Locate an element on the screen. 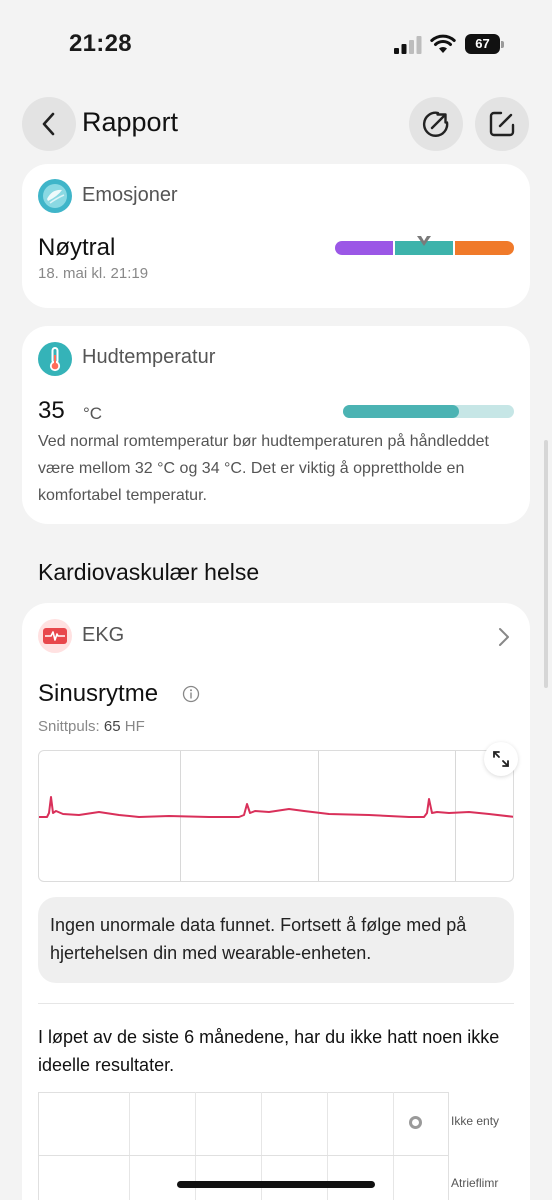  share-button is located at coordinates (436, 124).